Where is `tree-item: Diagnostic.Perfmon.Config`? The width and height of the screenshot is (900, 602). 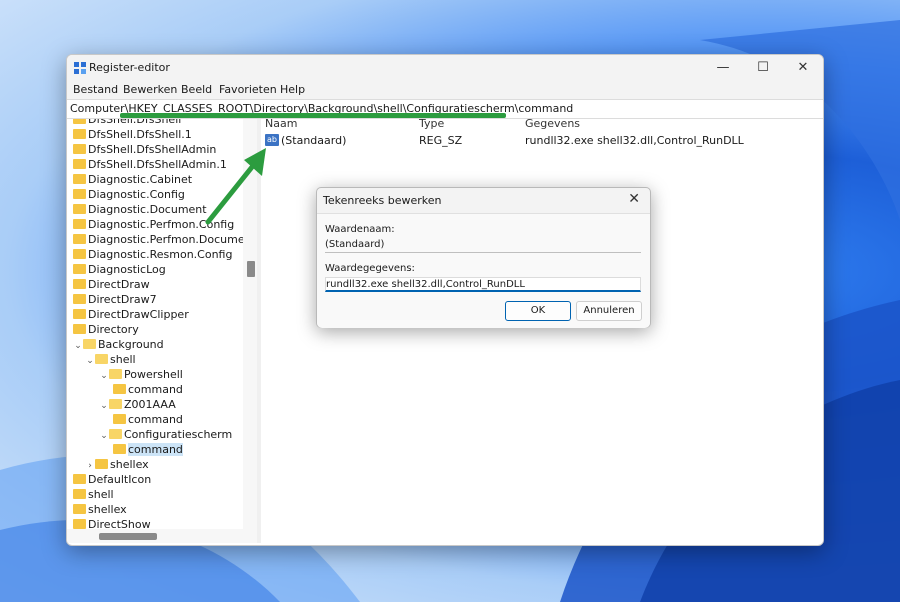 tree-item: Diagnostic.Perfmon.Config is located at coordinates (153, 224).